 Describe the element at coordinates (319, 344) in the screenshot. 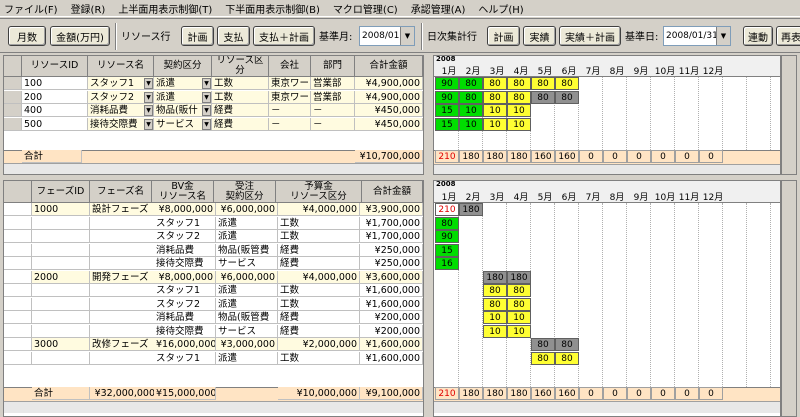

I see `grid-cell: ¥2,000,000` at that location.